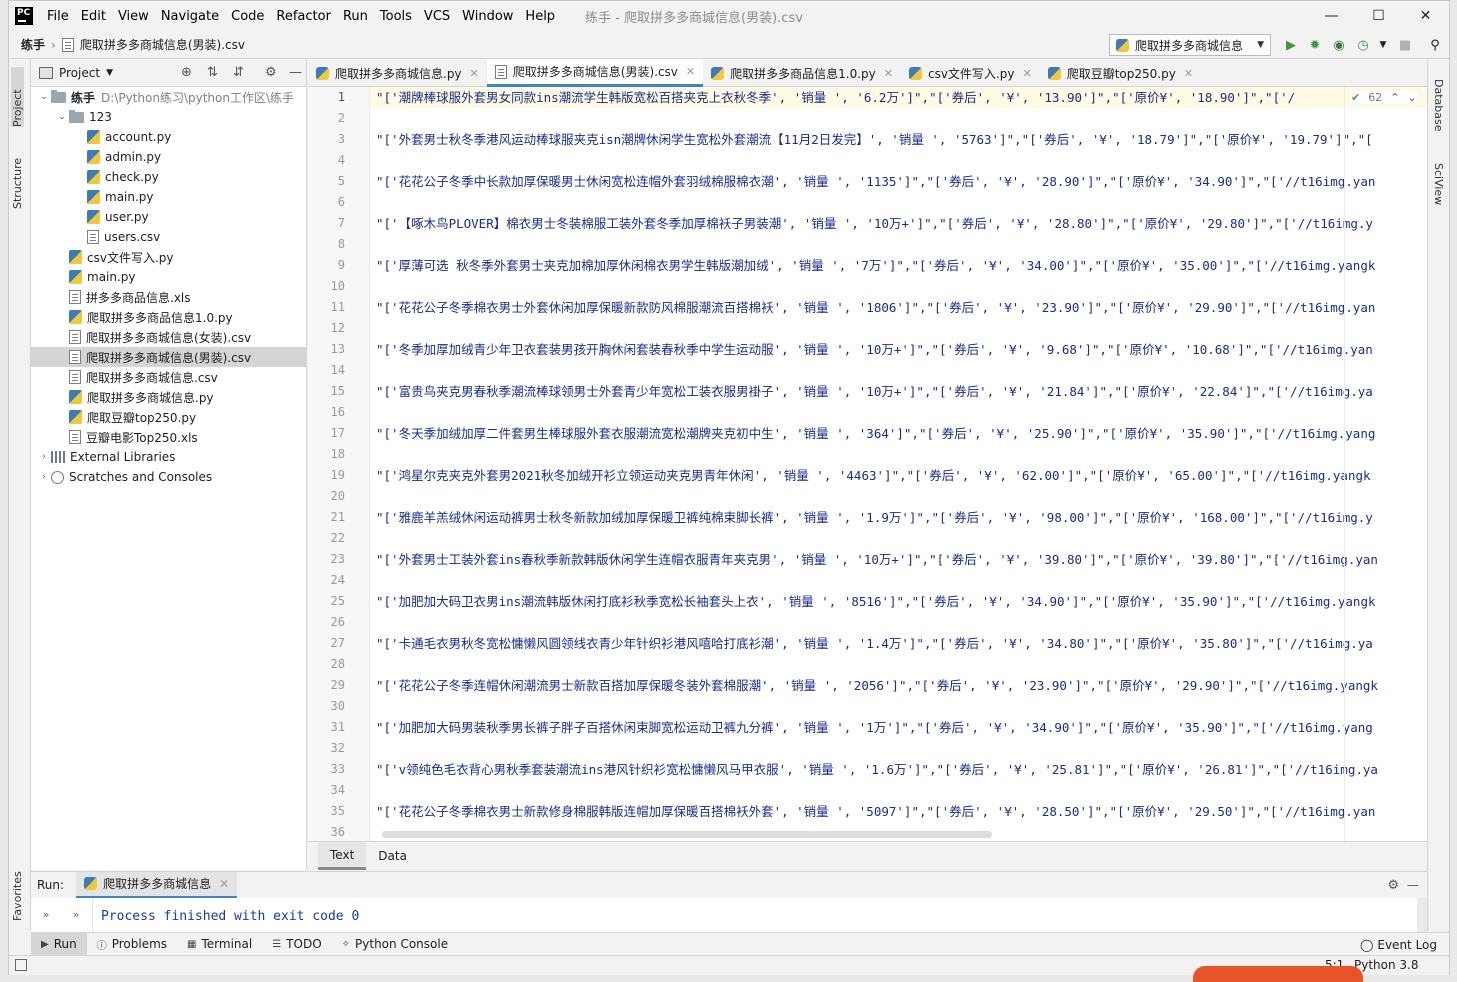 The width and height of the screenshot is (1457, 982). Describe the element at coordinates (238, 72) in the screenshot. I see `collapse-all-icon: ⇵` at that location.